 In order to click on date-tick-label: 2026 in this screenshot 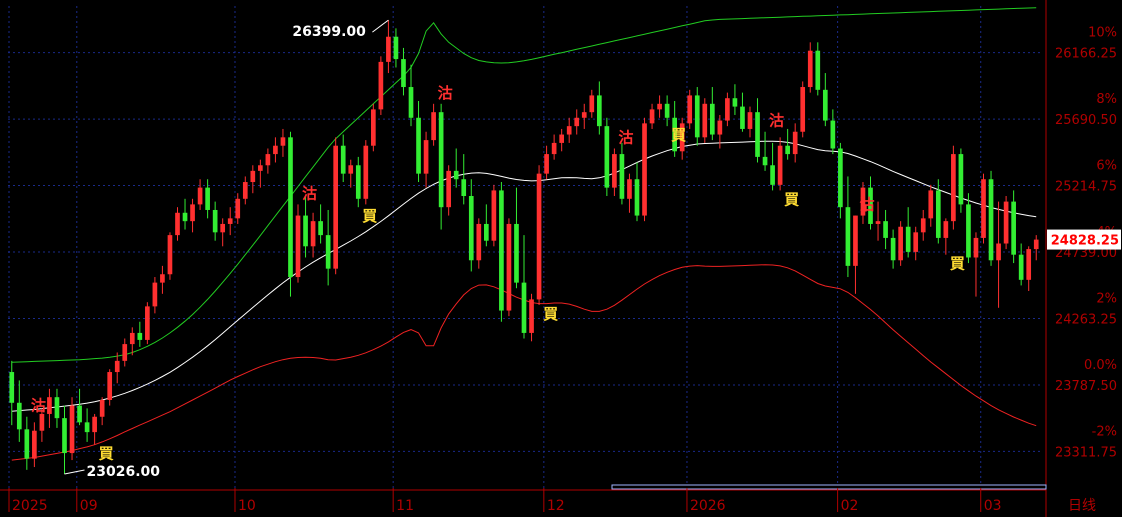, I will do `click(708, 506)`.